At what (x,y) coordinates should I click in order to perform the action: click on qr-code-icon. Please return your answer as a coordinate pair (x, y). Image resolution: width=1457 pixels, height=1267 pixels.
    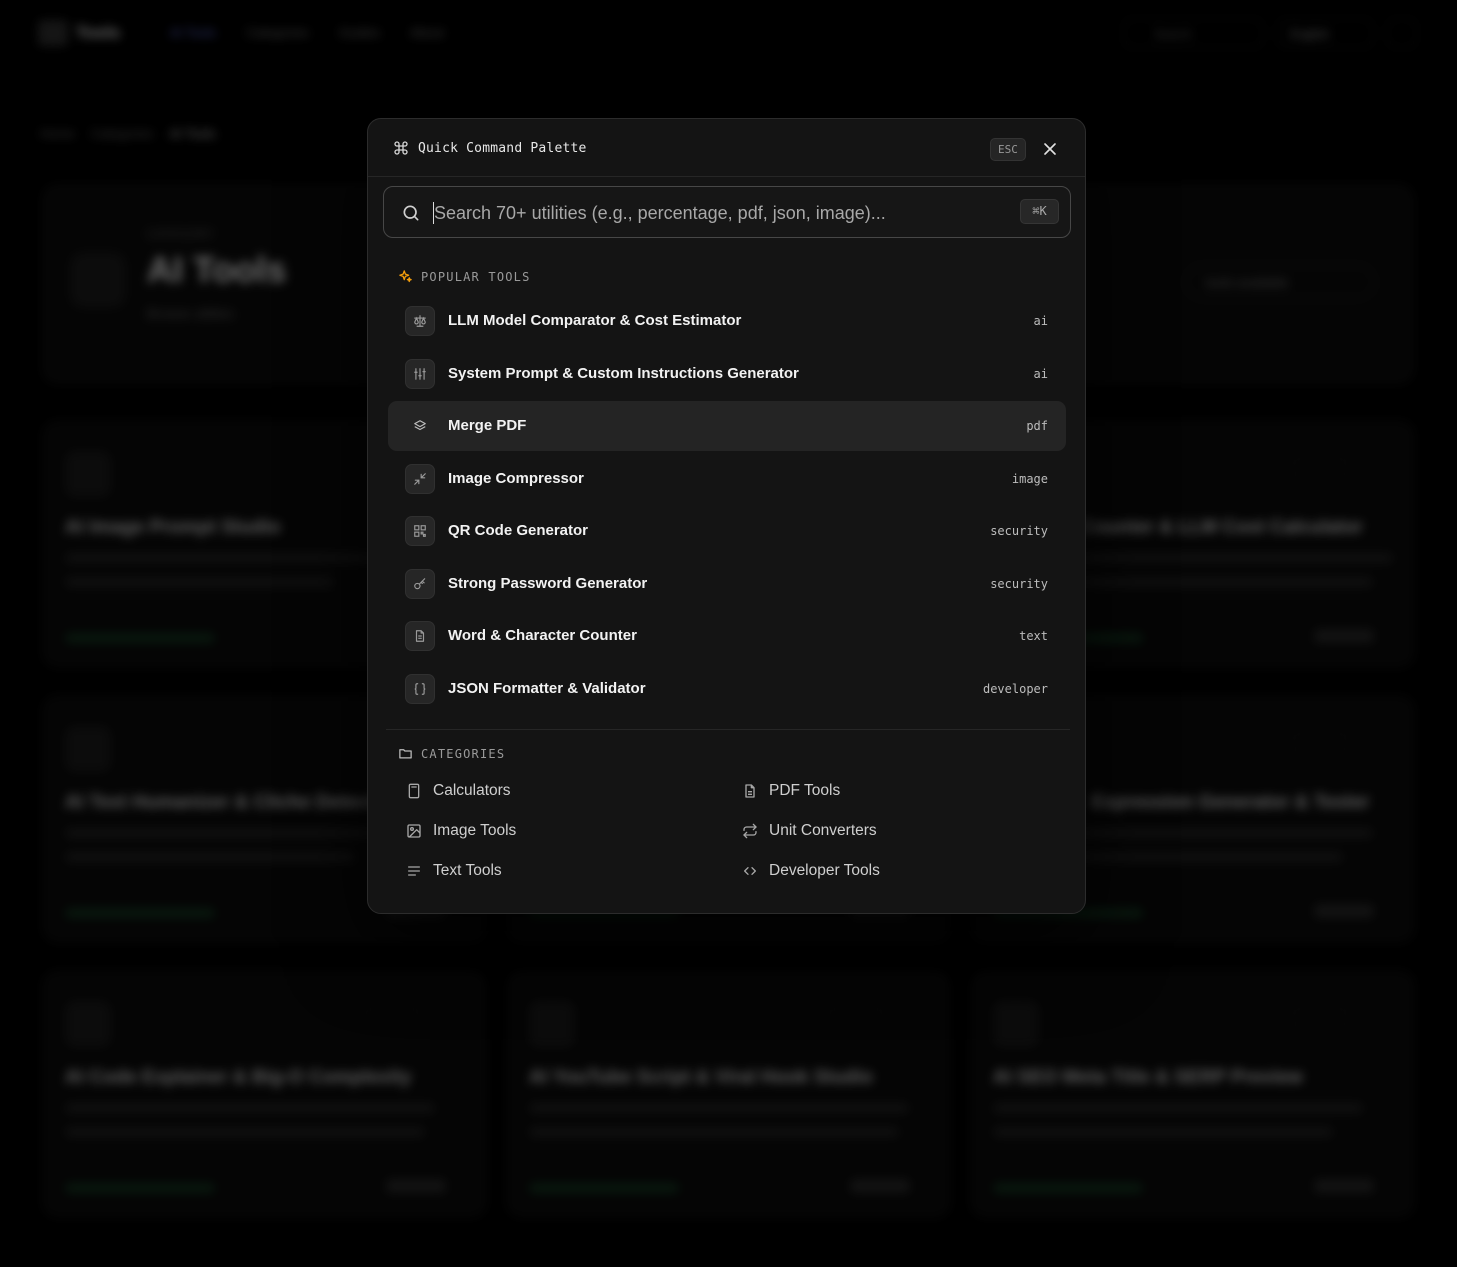
    Looking at the image, I should click on (420, 531).